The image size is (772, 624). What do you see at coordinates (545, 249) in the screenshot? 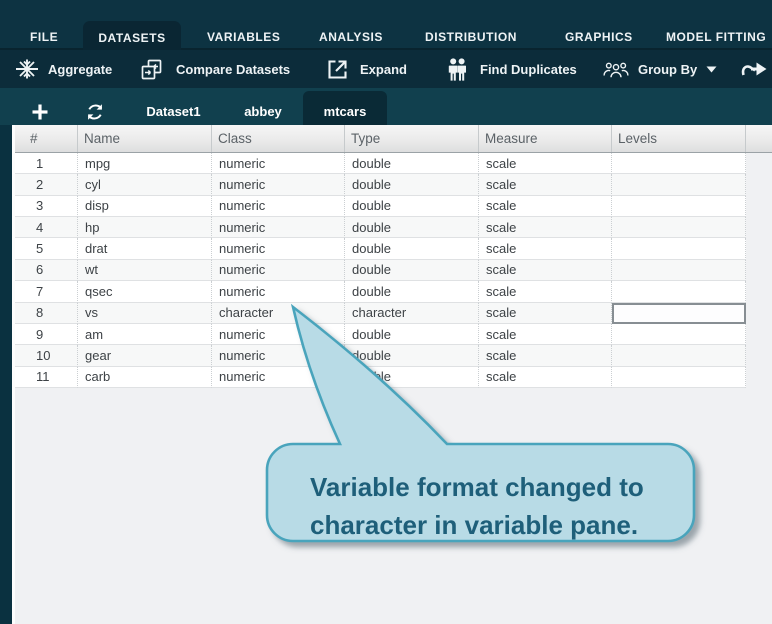
I see `cell-drat-measure: scale` at bounding box center [545, 249].